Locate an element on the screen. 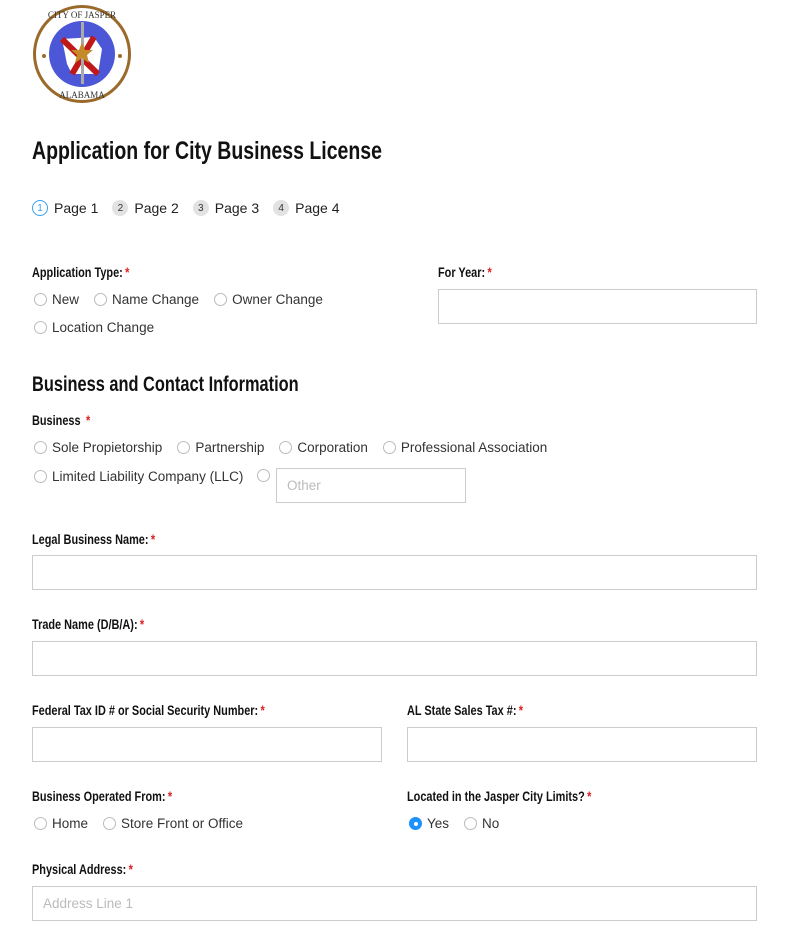  physical-address-label: Physical Address: * is located at coordinates (82, 869).